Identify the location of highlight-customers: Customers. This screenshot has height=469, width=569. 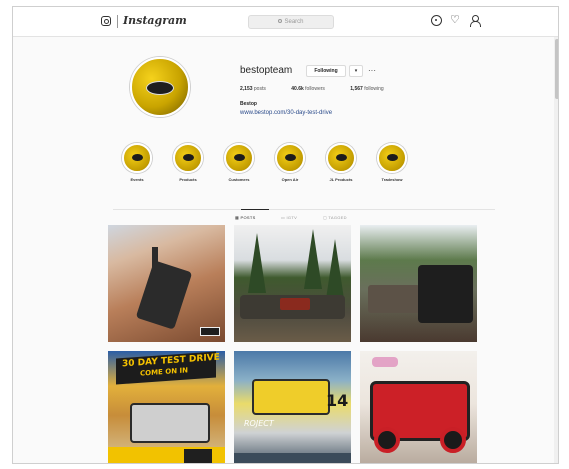
(239, 162).